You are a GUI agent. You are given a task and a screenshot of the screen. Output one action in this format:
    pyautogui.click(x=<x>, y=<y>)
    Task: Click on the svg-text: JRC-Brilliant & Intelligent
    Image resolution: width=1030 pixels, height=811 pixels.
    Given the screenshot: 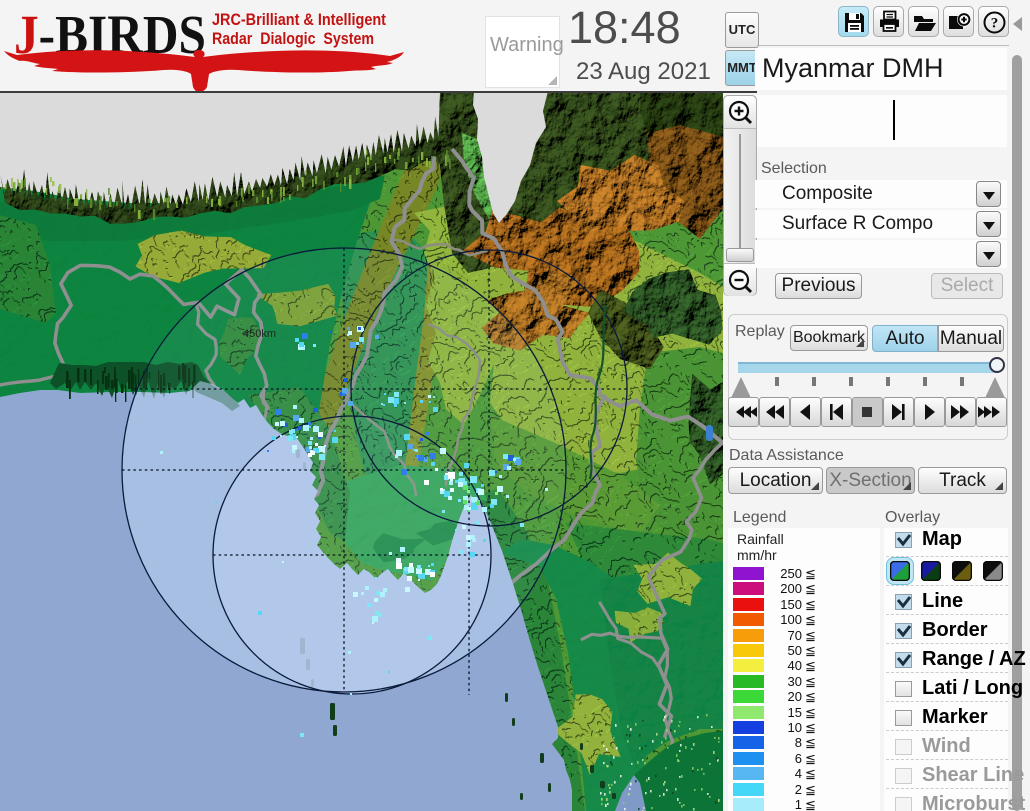 What is the action you would take?
    pyautogui.click(x=299, y=19)
    